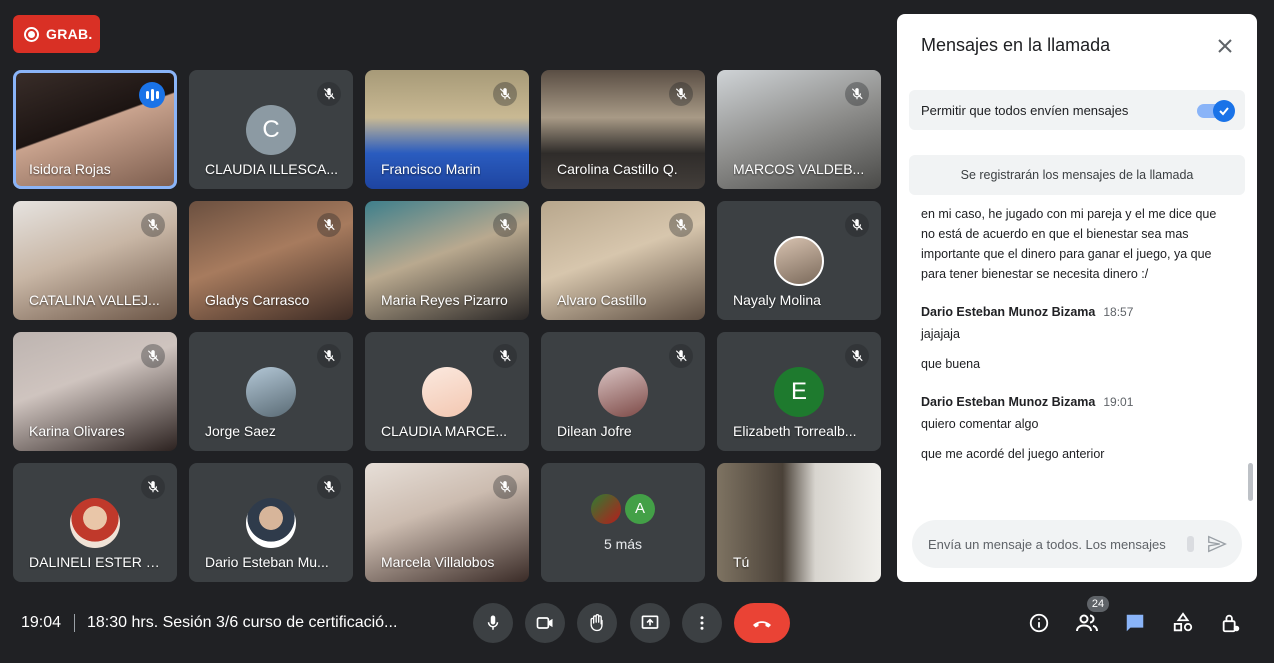  What do you see at coordinates (951, 364) in the screenshot?
I see `message-text: que buena` at bounding box center [951, 364].